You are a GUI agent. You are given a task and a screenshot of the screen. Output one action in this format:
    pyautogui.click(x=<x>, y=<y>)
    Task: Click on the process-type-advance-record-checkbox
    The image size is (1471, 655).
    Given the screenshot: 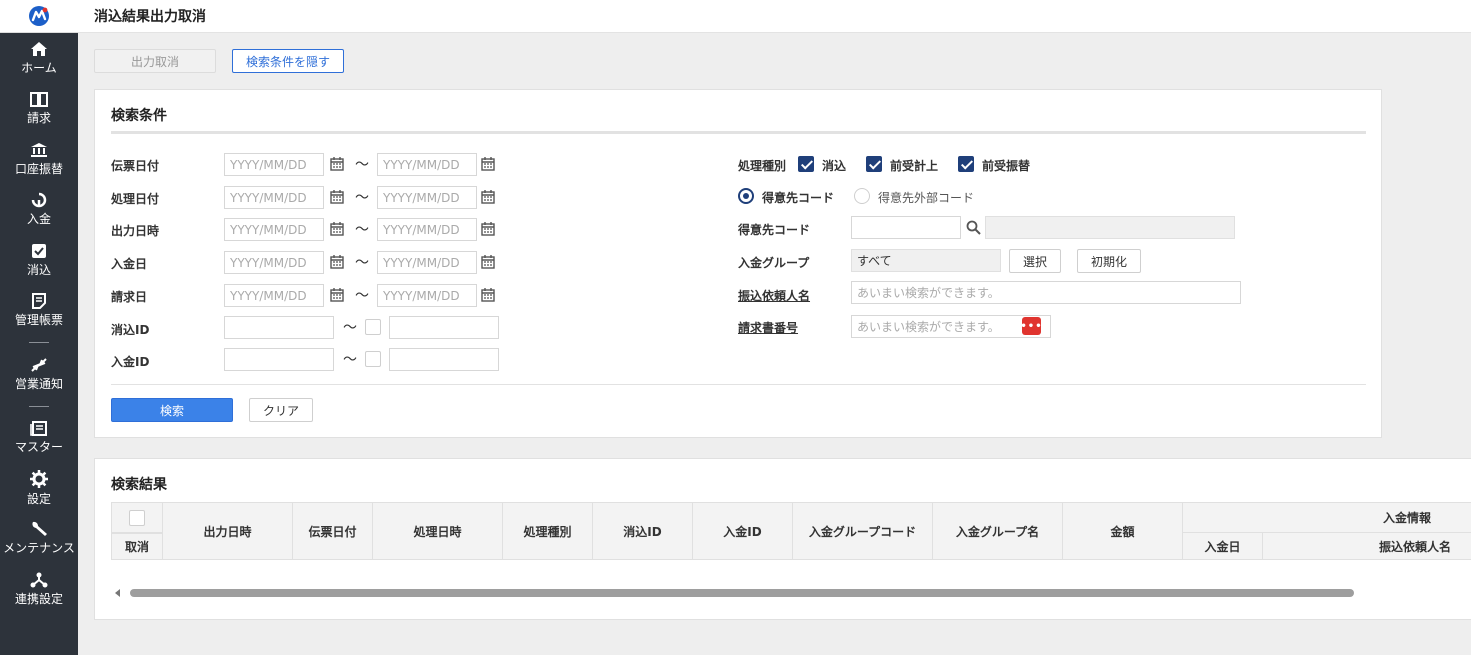 What is the action you would take?
    pyautogui.click(x=874, y=164)
    